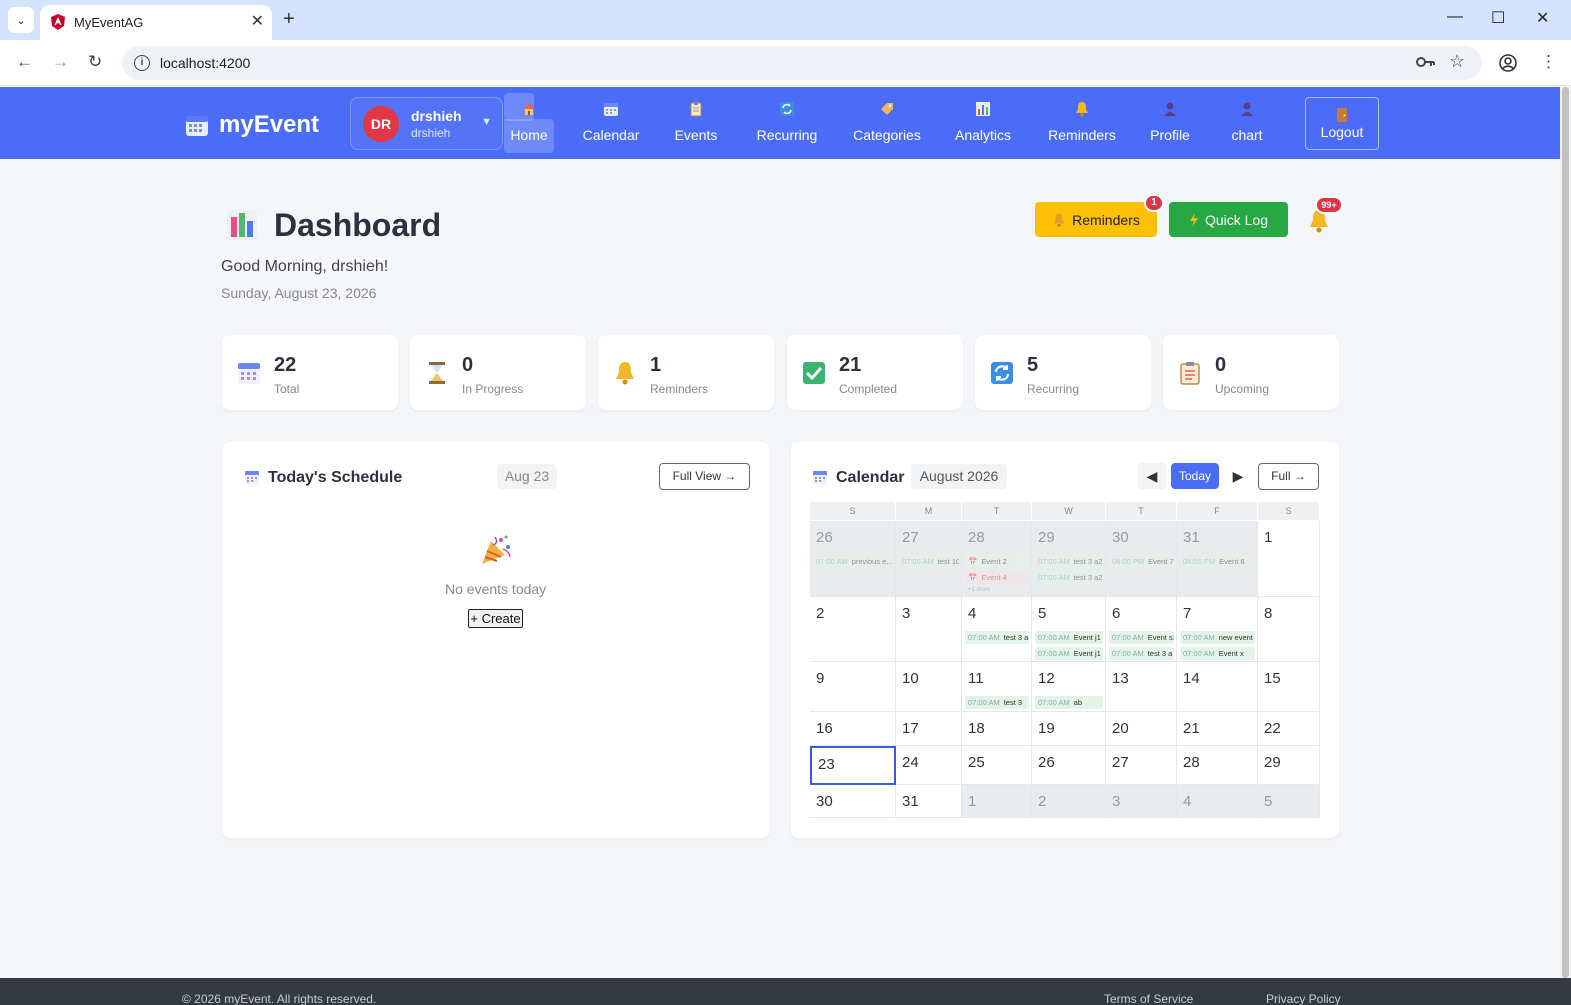  What do you see at coordinates (156, 22) in the screenshot?
I see `browser-tab: MyEventAG ✕` at bounding box center [156, 22].